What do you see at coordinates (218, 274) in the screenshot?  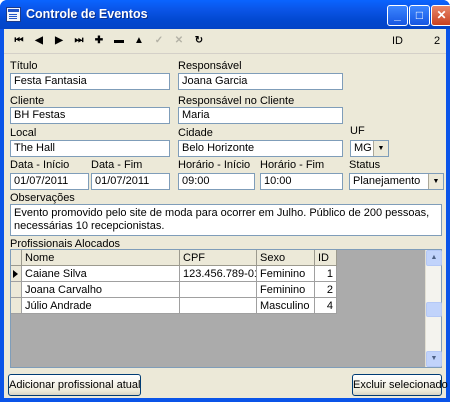 I see `cell-cpf: 123.456.789-01` at bounding box center [218, 274].